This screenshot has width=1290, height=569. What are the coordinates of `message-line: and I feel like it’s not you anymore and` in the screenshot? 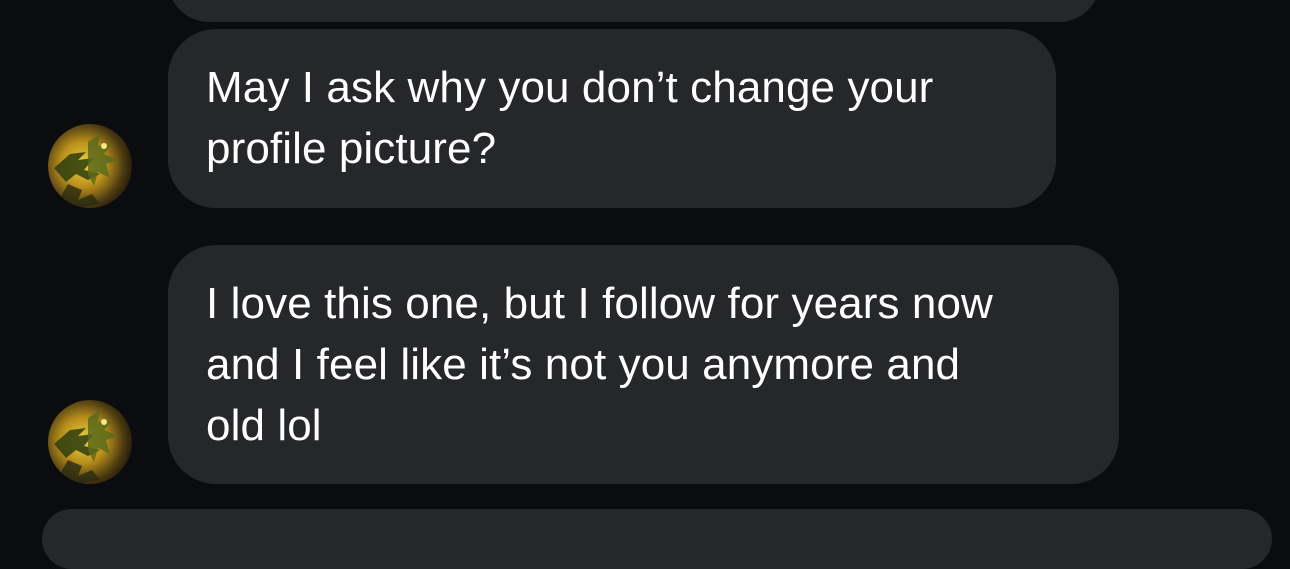 It's located at (583, 364).